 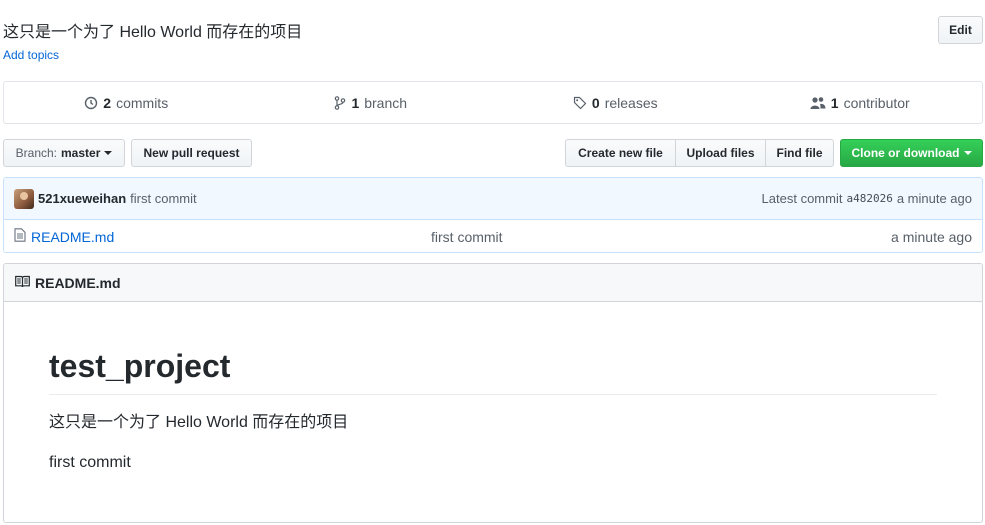 What do you see at coordinates (199, 422) in the screenshot?
I see `readme-paragraph: 这只是一个为了 Hello World 而存在的项目` at bounding box center [199, 422].